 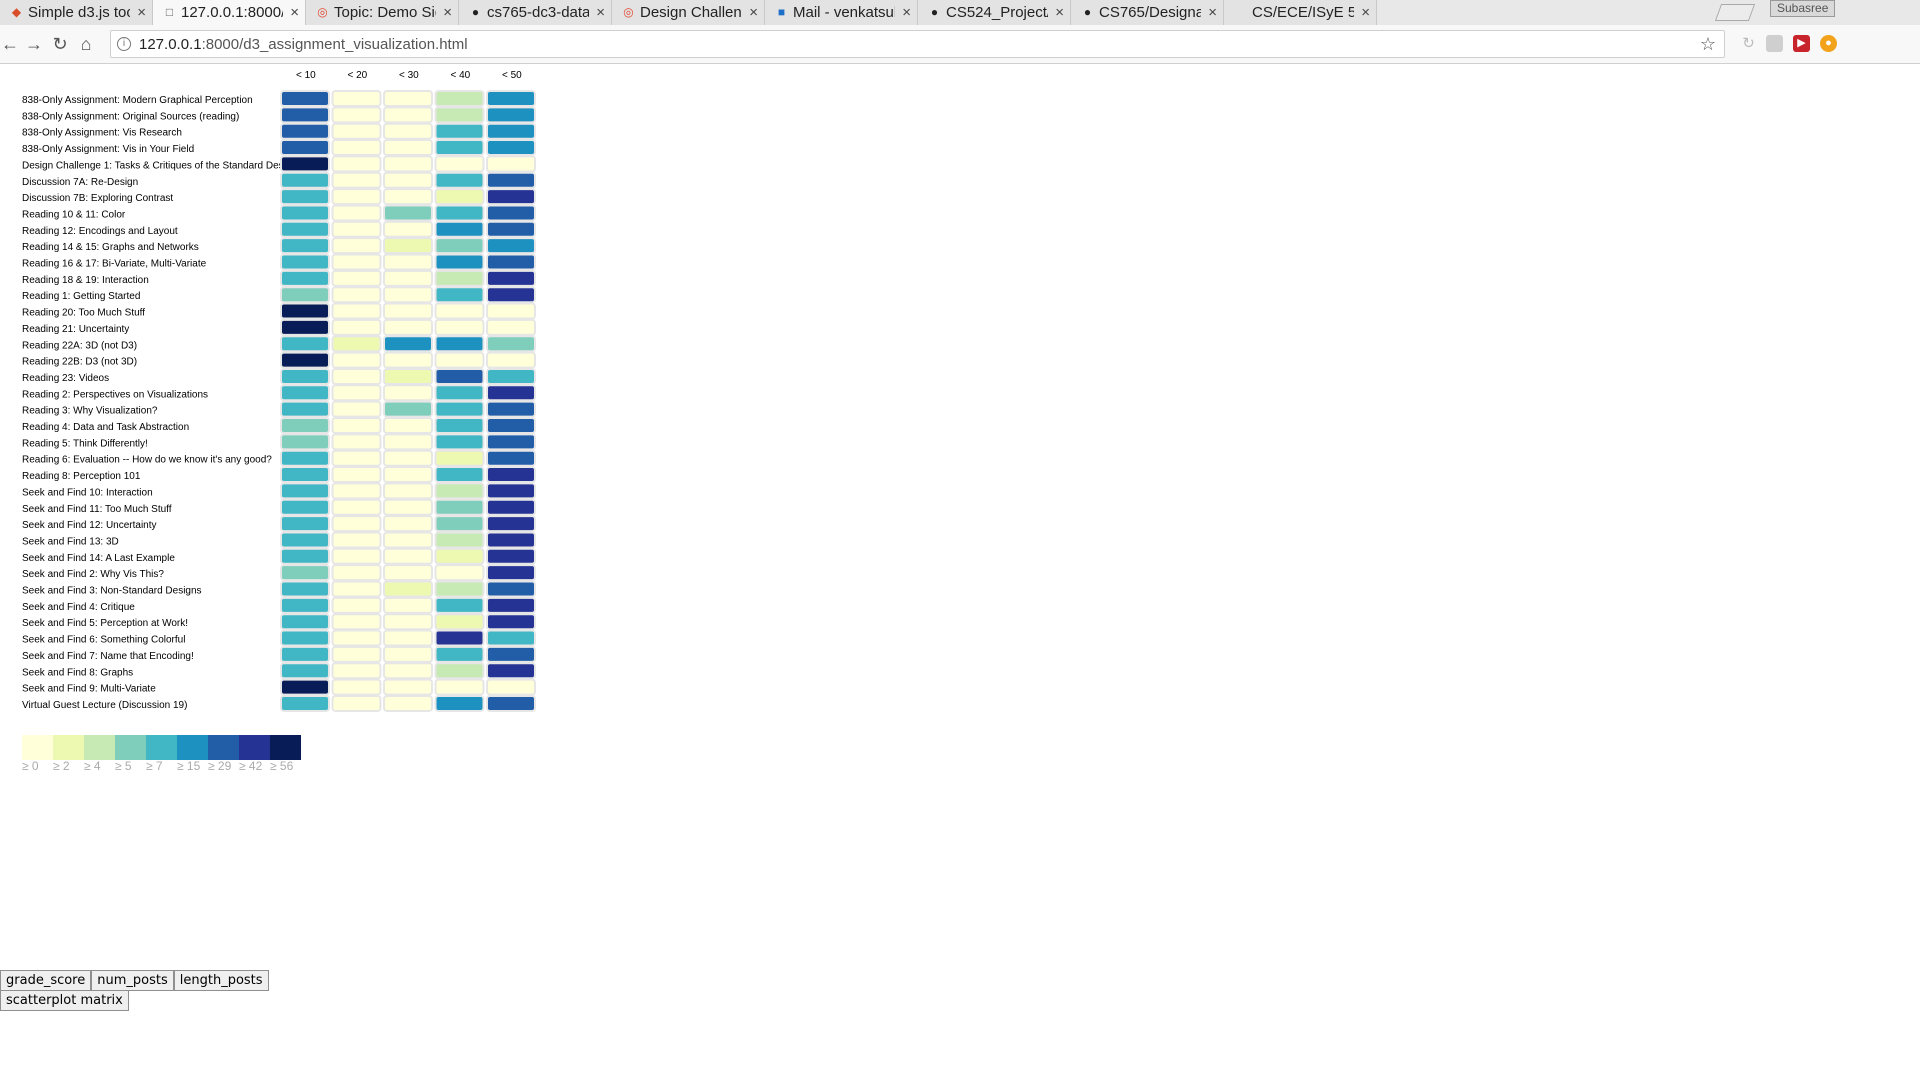 What do you see at coordinates (229, 12) in the screenshot?
I see `browser-tab: □ 127.0.0.1:8000/d3_ ×` at bounding box center [229, 12].